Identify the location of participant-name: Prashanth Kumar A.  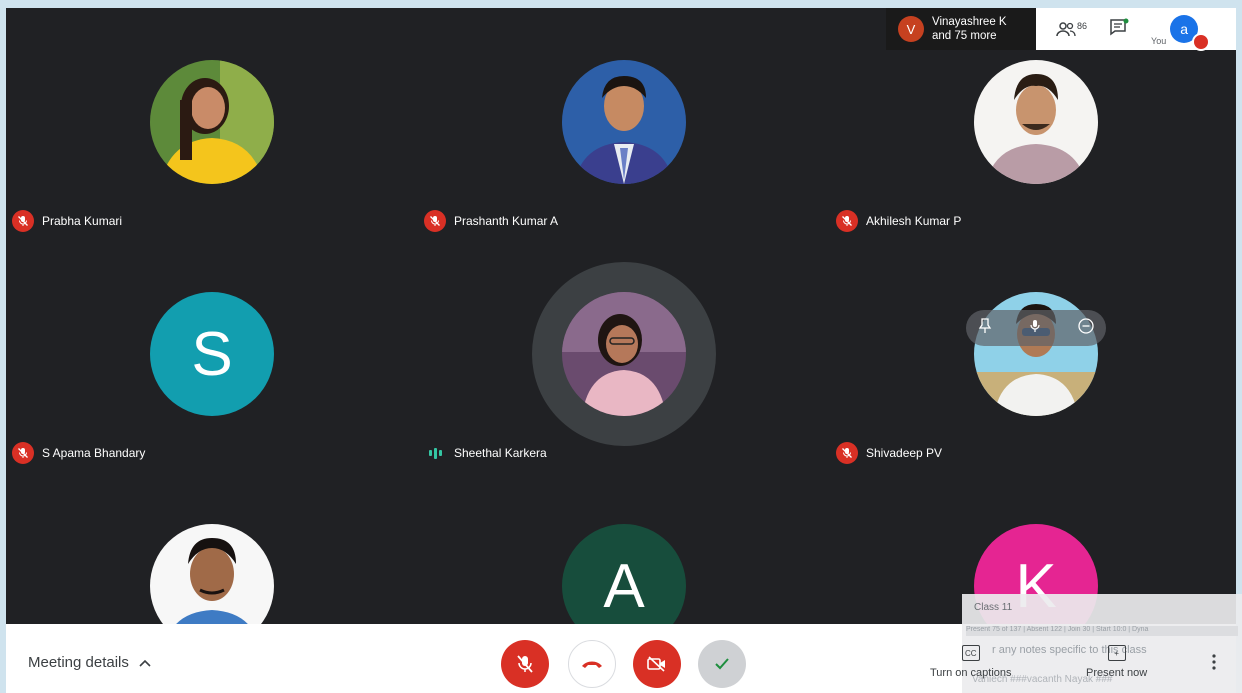
(506, 221).